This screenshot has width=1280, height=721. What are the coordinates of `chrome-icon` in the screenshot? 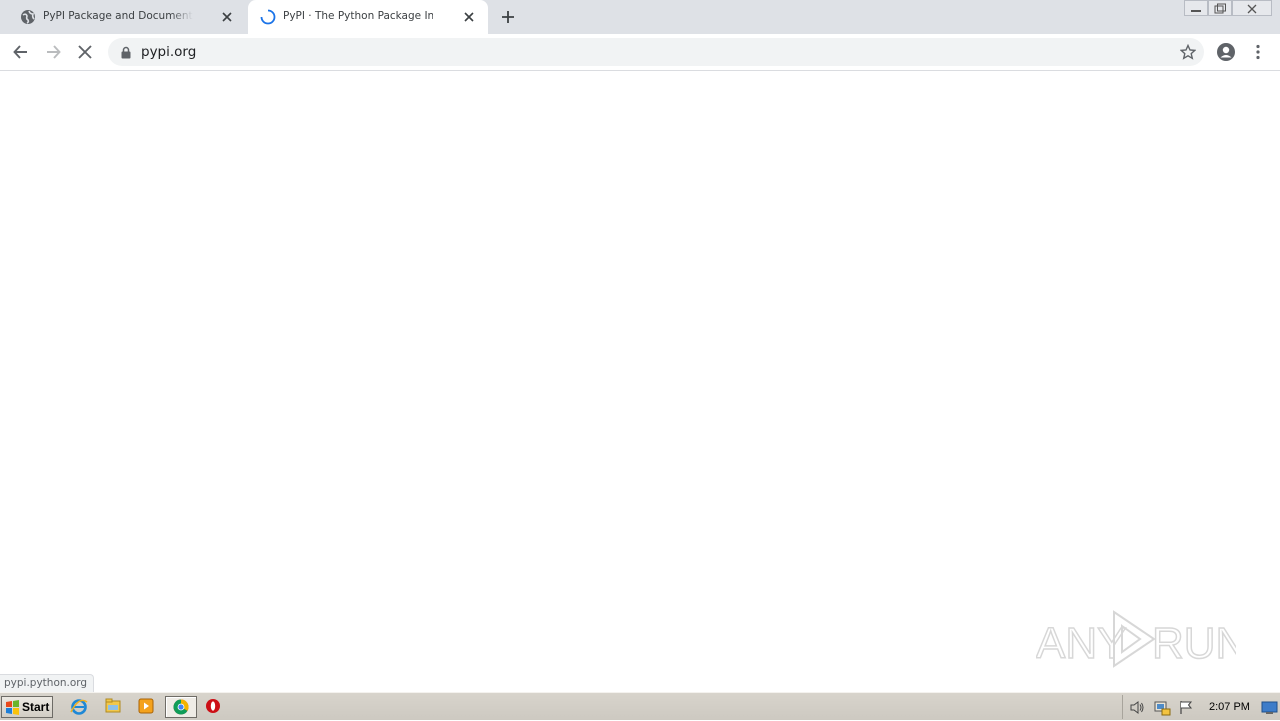 It's located at (181, 707).